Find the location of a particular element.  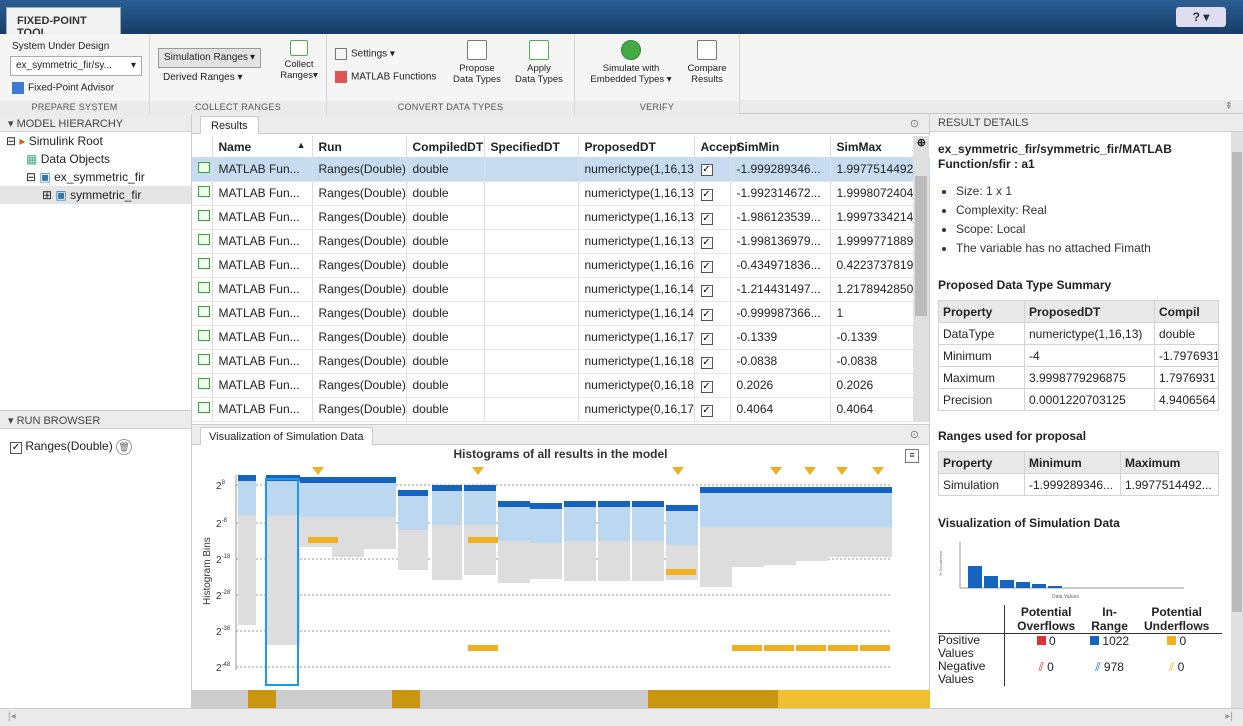

overview-strip is located at coordinates (561, 699).